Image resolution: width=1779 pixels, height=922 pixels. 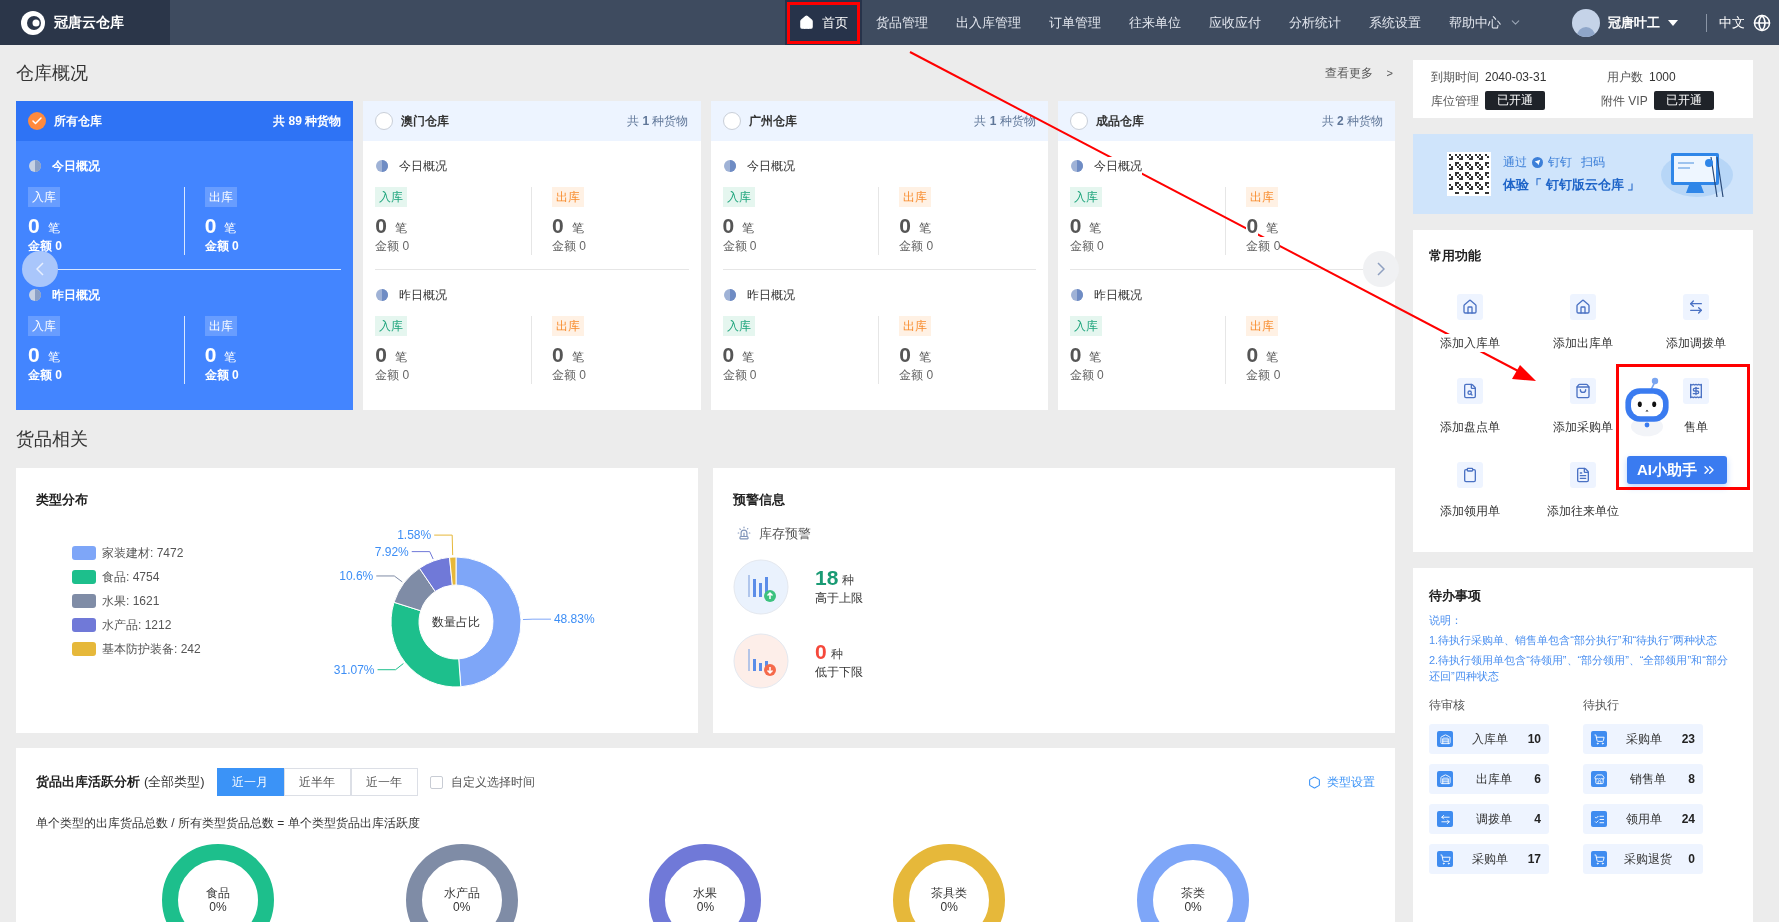 I want to click on user-name: 冠唐叶工, so click(x=1634, y=22).